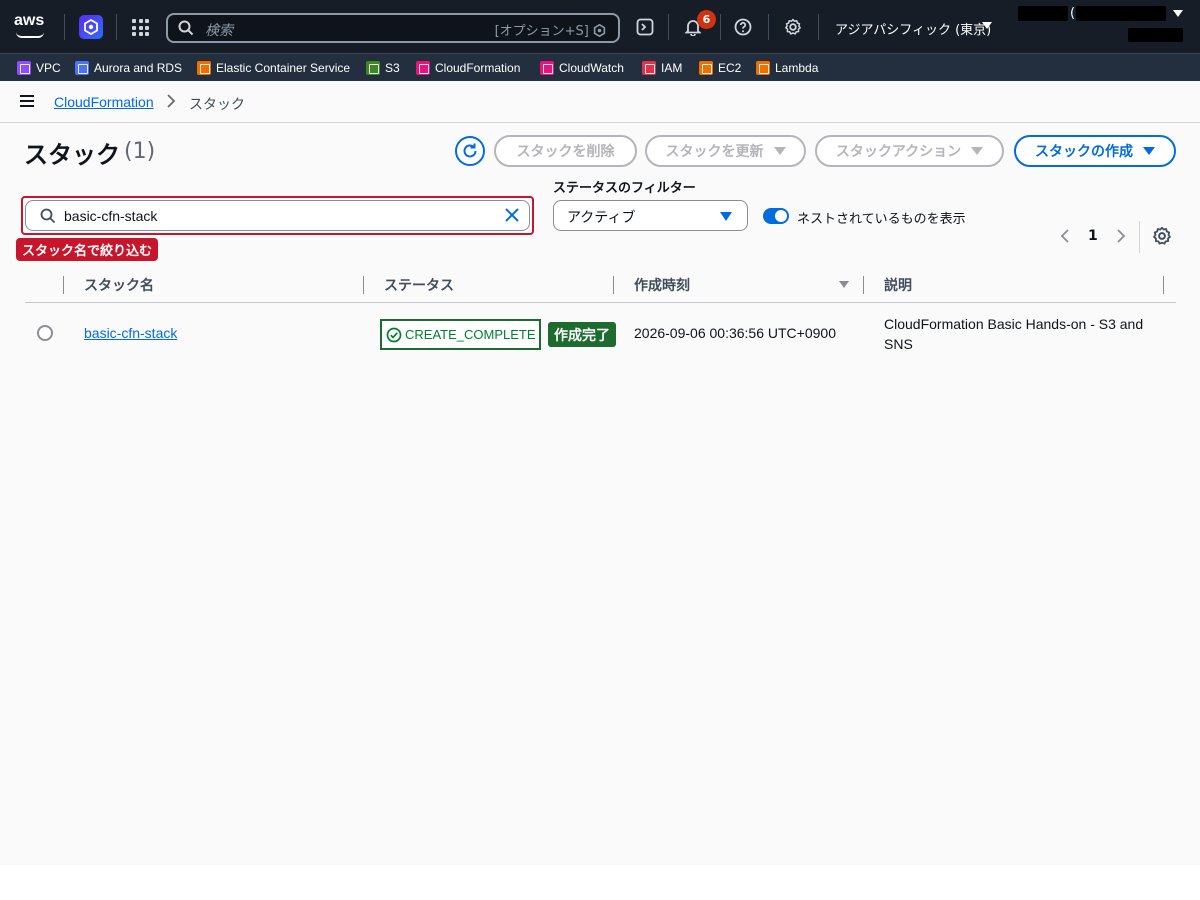 Image resolution: width=1200 pixels, height=900 pixels. Describe the element at coordinates (650, 215) in the screenshot. I see `status-filter-select: アクティブ` at that location.